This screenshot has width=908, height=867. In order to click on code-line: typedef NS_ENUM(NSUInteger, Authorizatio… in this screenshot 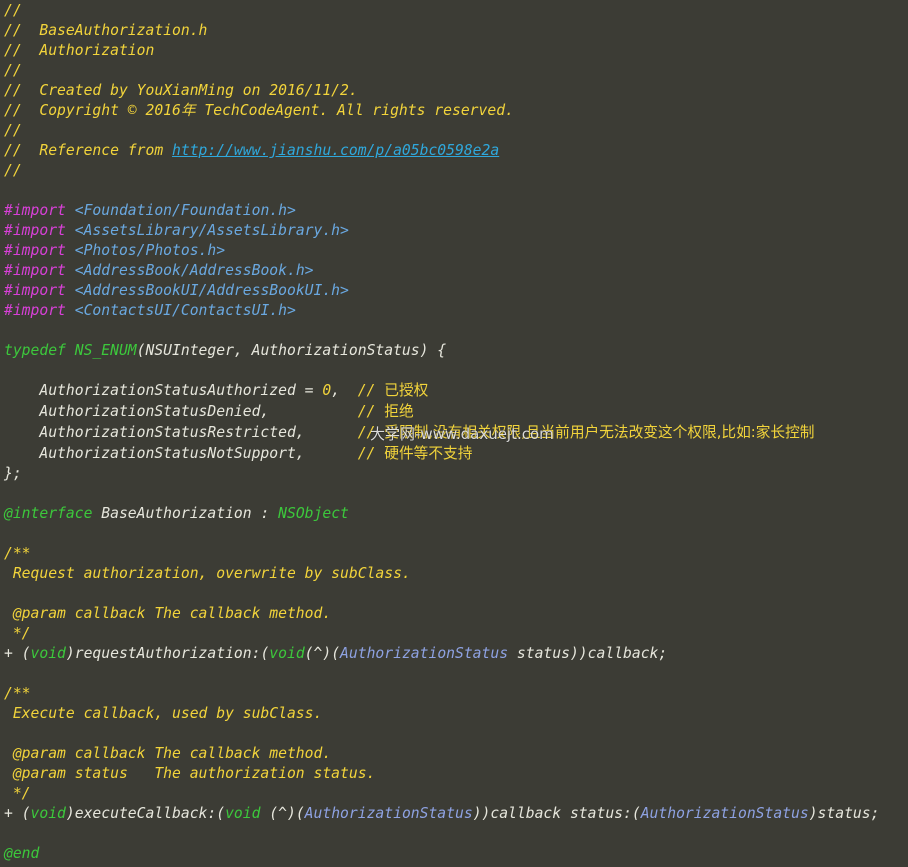, I will do `click(441, 351)`.